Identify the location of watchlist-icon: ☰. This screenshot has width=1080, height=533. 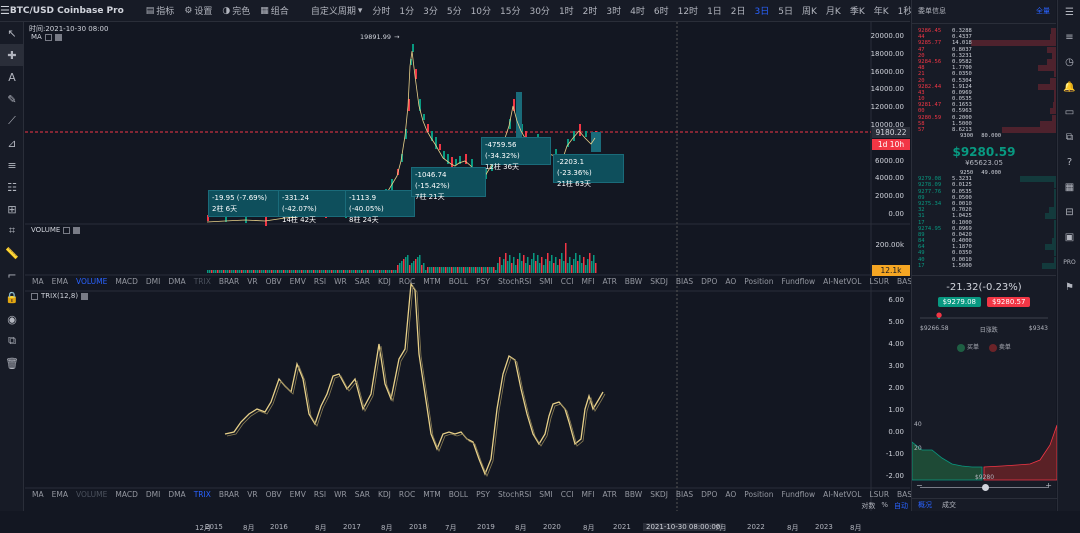
(1069, 12).